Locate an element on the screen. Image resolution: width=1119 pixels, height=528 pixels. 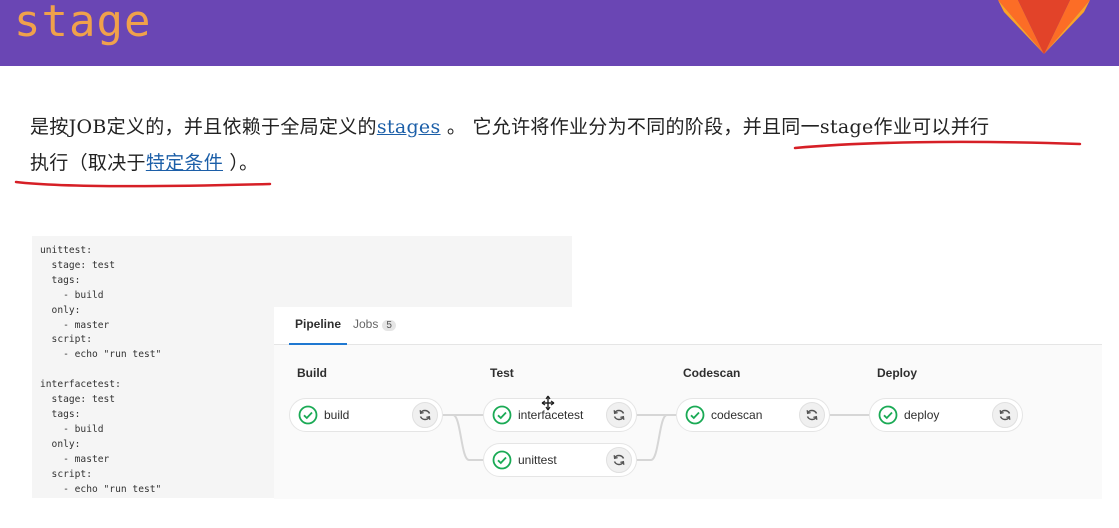
job-deploy: deploy is located at coordinates (946, 415).